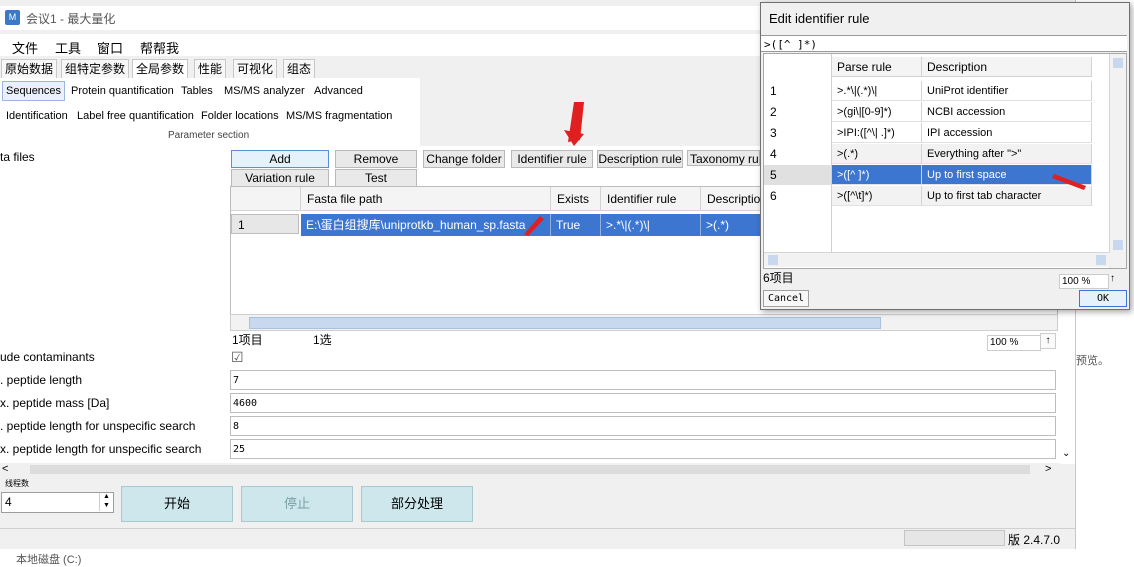 Image resolution: width=1134 pixels, height=567 pixels. What do you see at coordinates (106, 497) in the screenshot?
I see `spin-up-icon: ▲` at bounding box center [106, 497].